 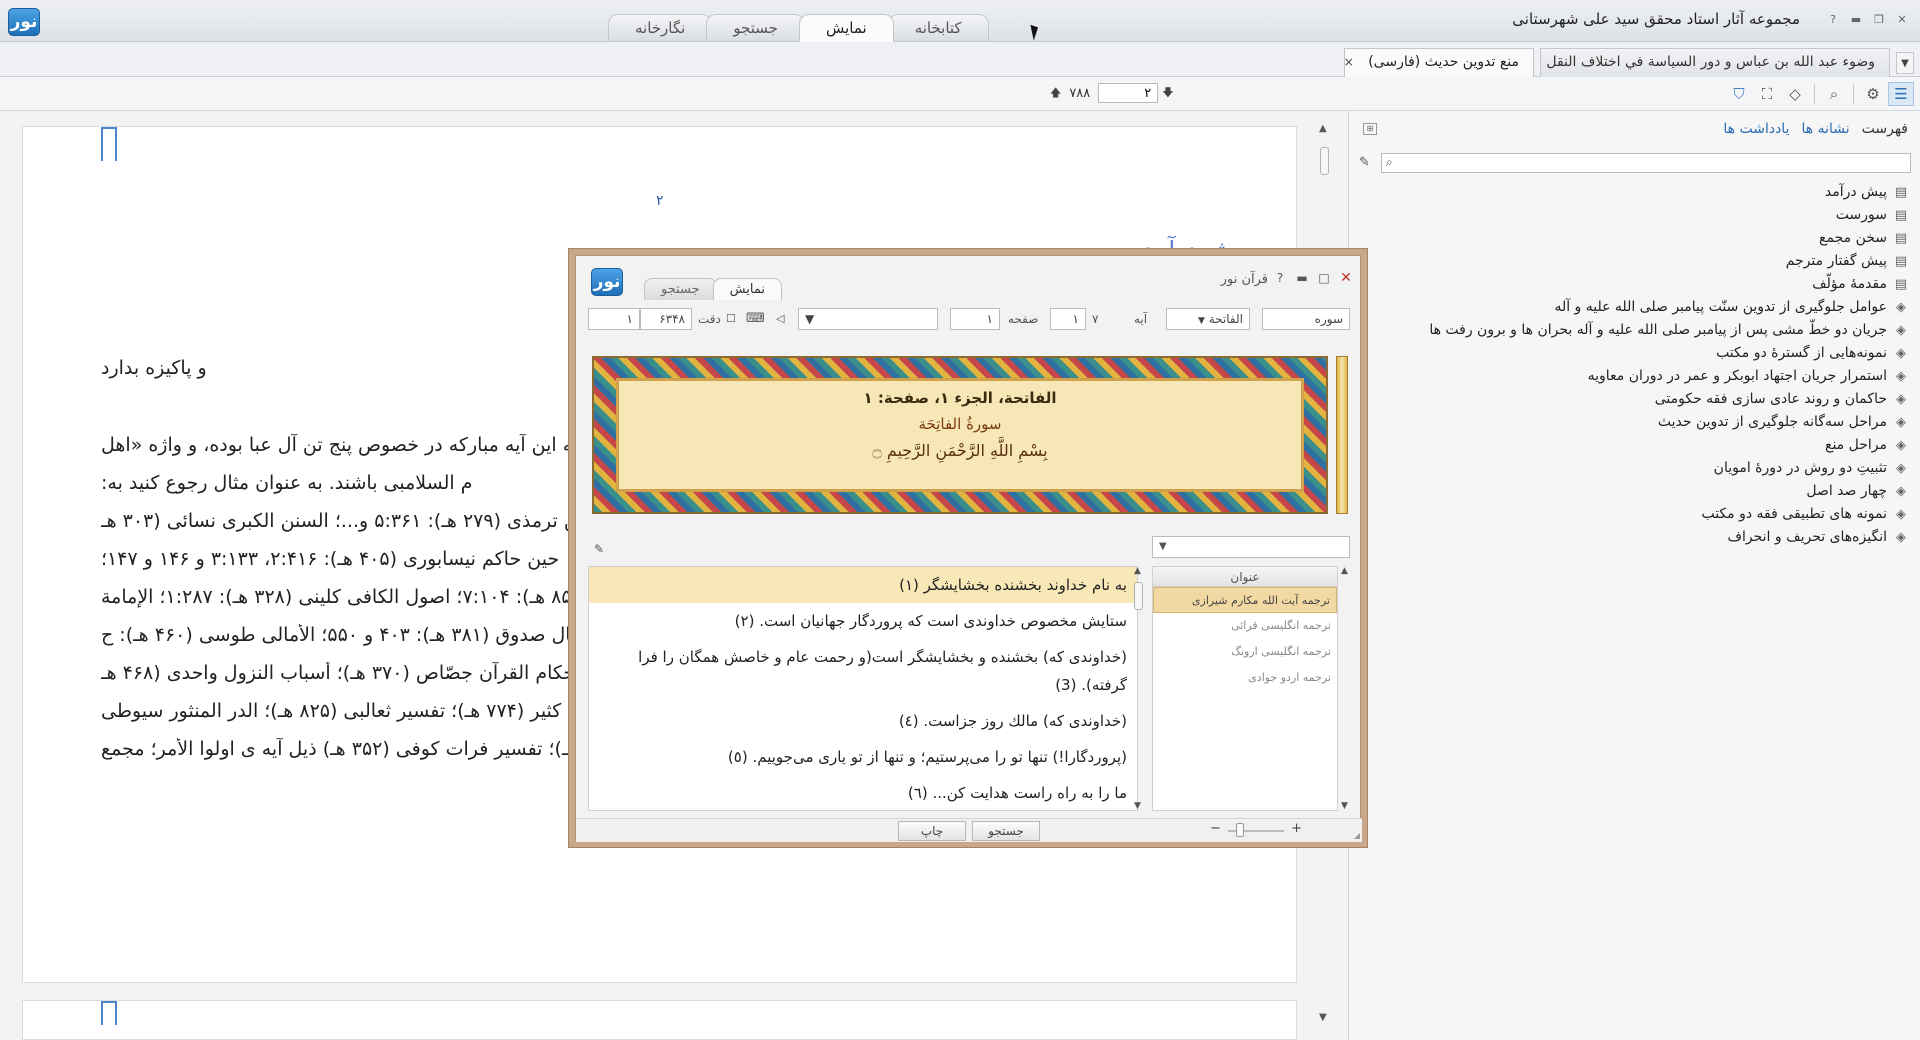 I want to click on sura-field: الفاتحة ▼, so click(x=1208, y=319).